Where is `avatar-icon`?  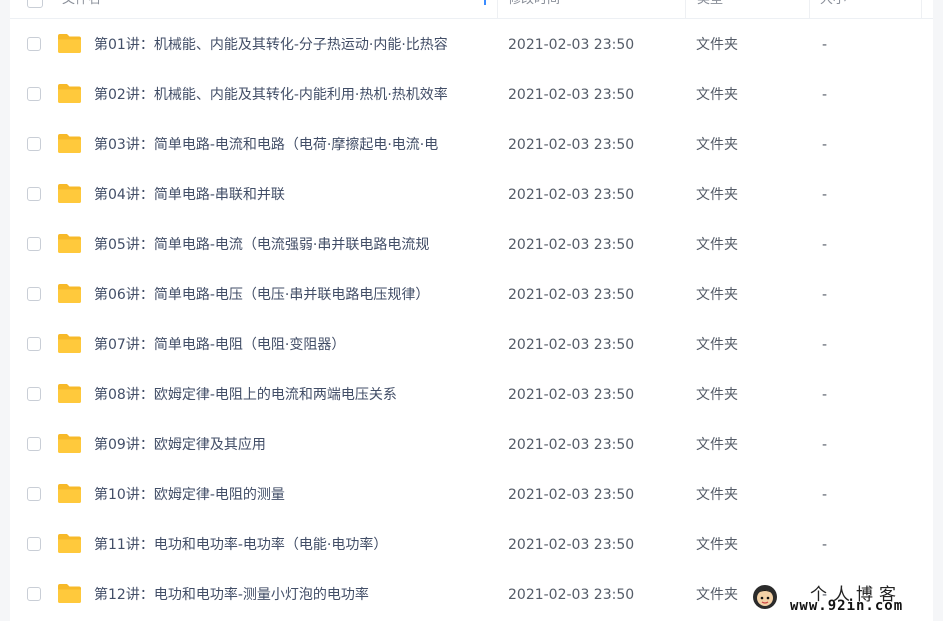 avatar-icon is located at coordinates (765, 597).